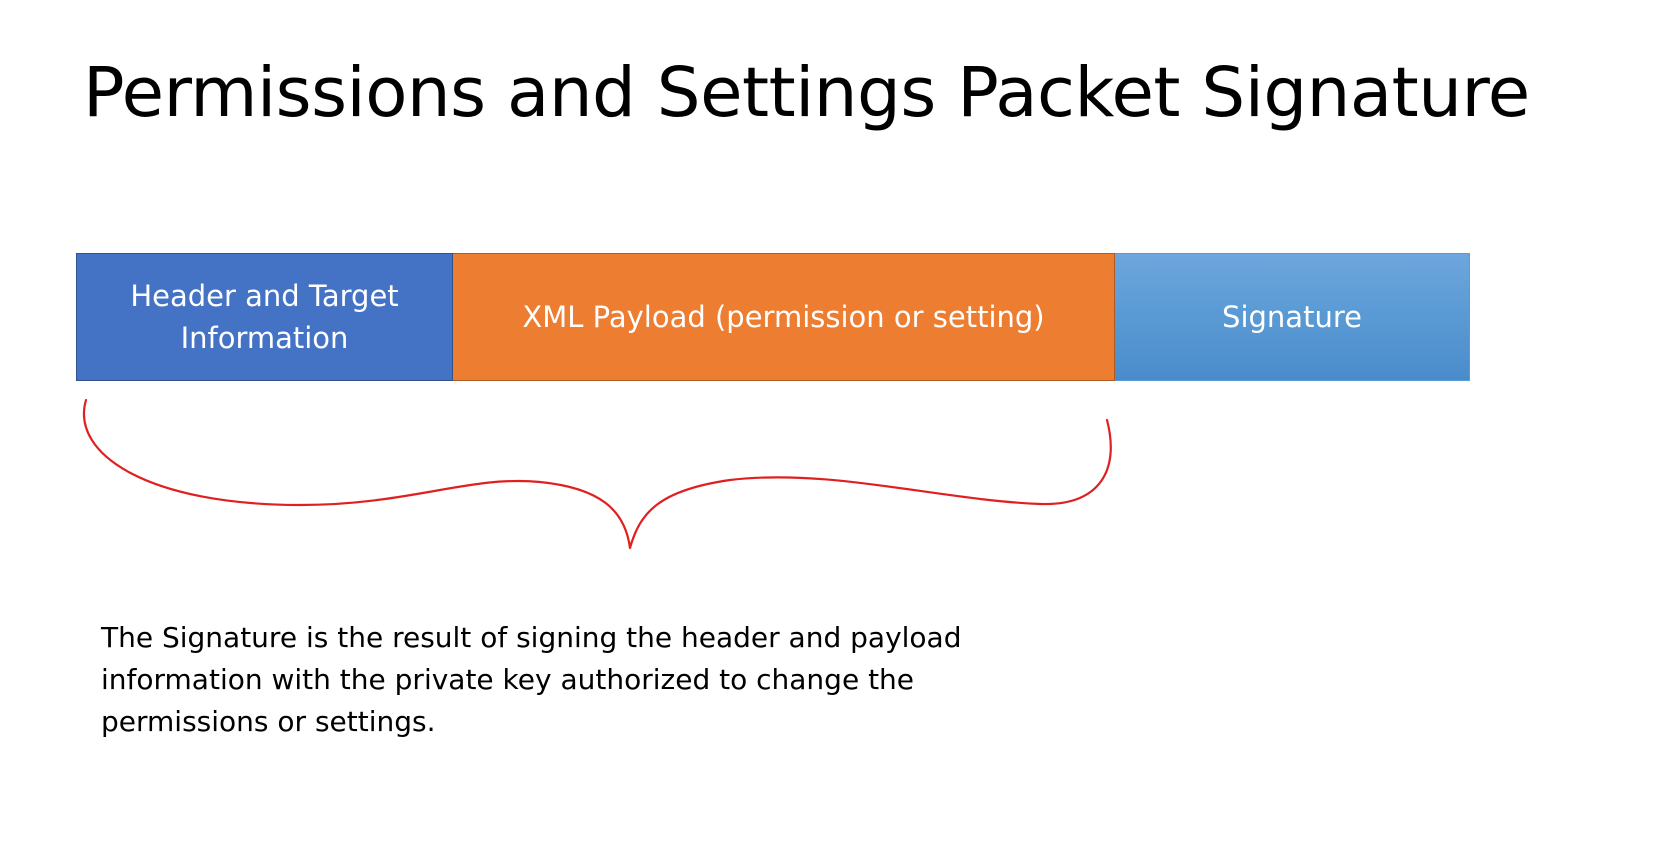 The width and height of the screenshot is (1666, 850). I want to click on caption-line-3: permissions or settings., so click(268, 721).